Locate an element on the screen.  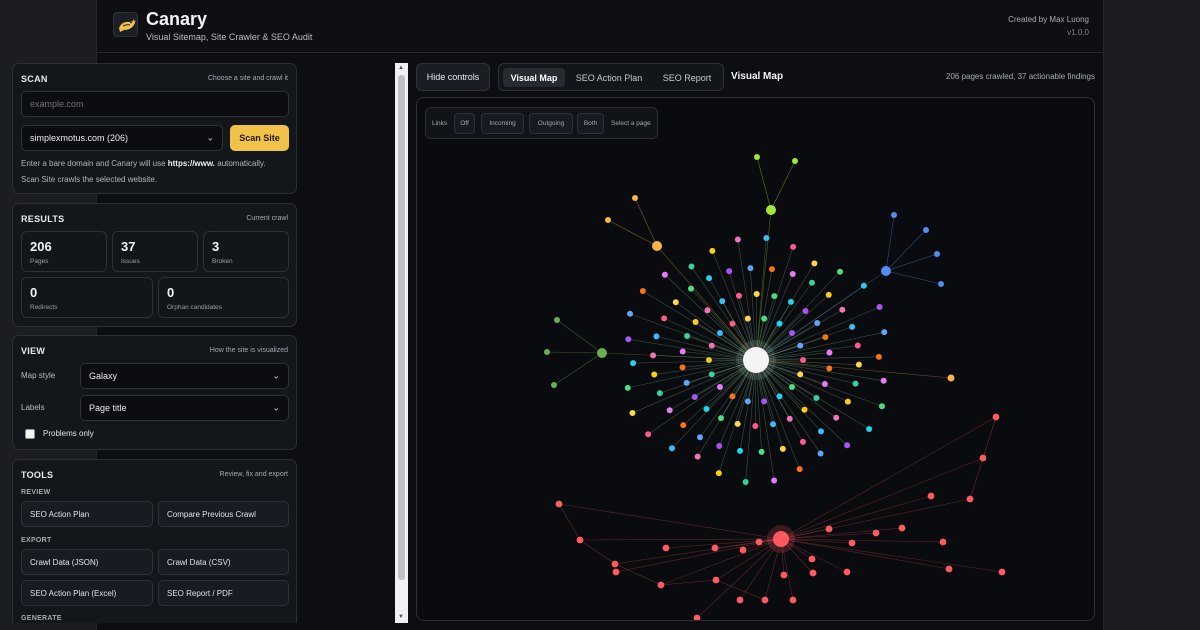
domain-input: example.com is located at coordinates (155, 104).